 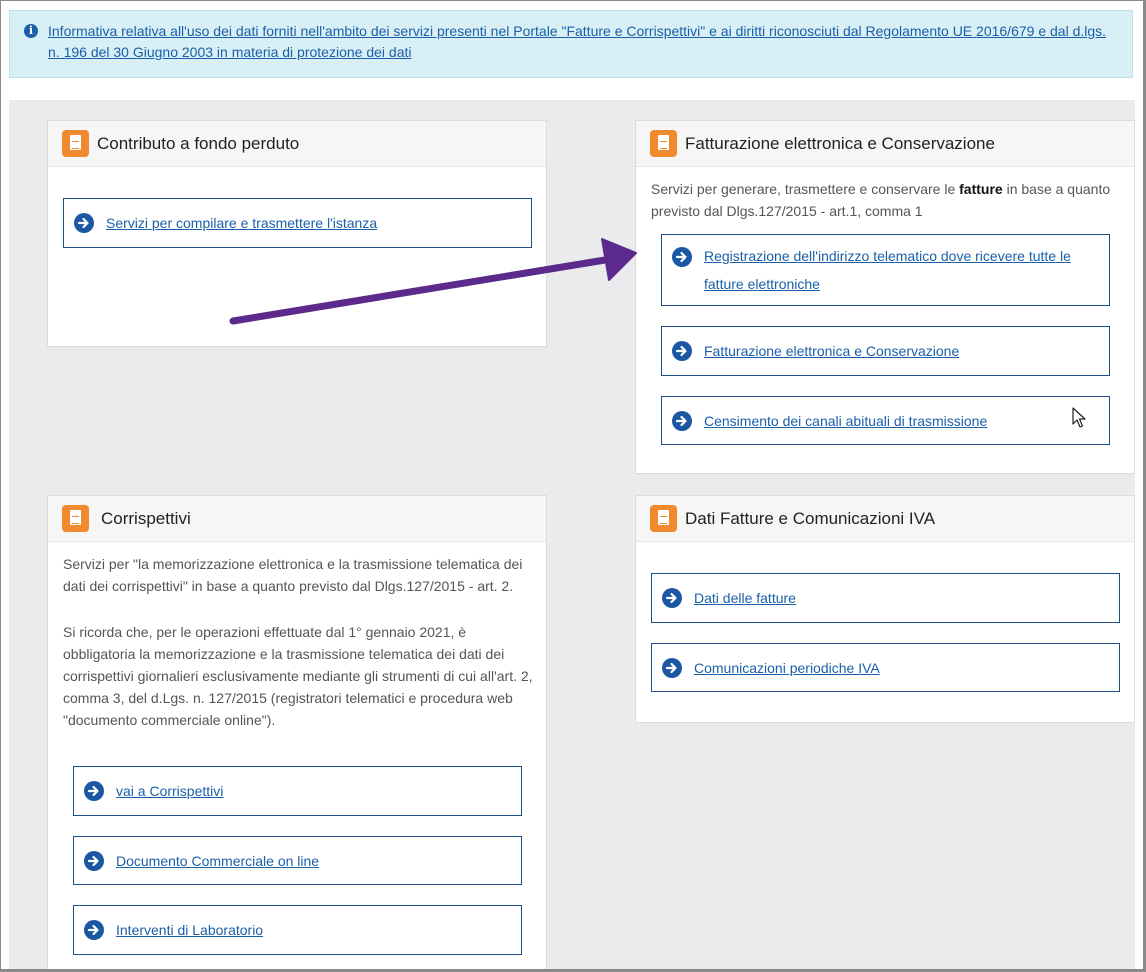 What do you see at coordinates (810, 518) in the screenshot?
I see `card-title: Dati Fatture e Comunicazioni IVA` at bounding box center [810, 518].